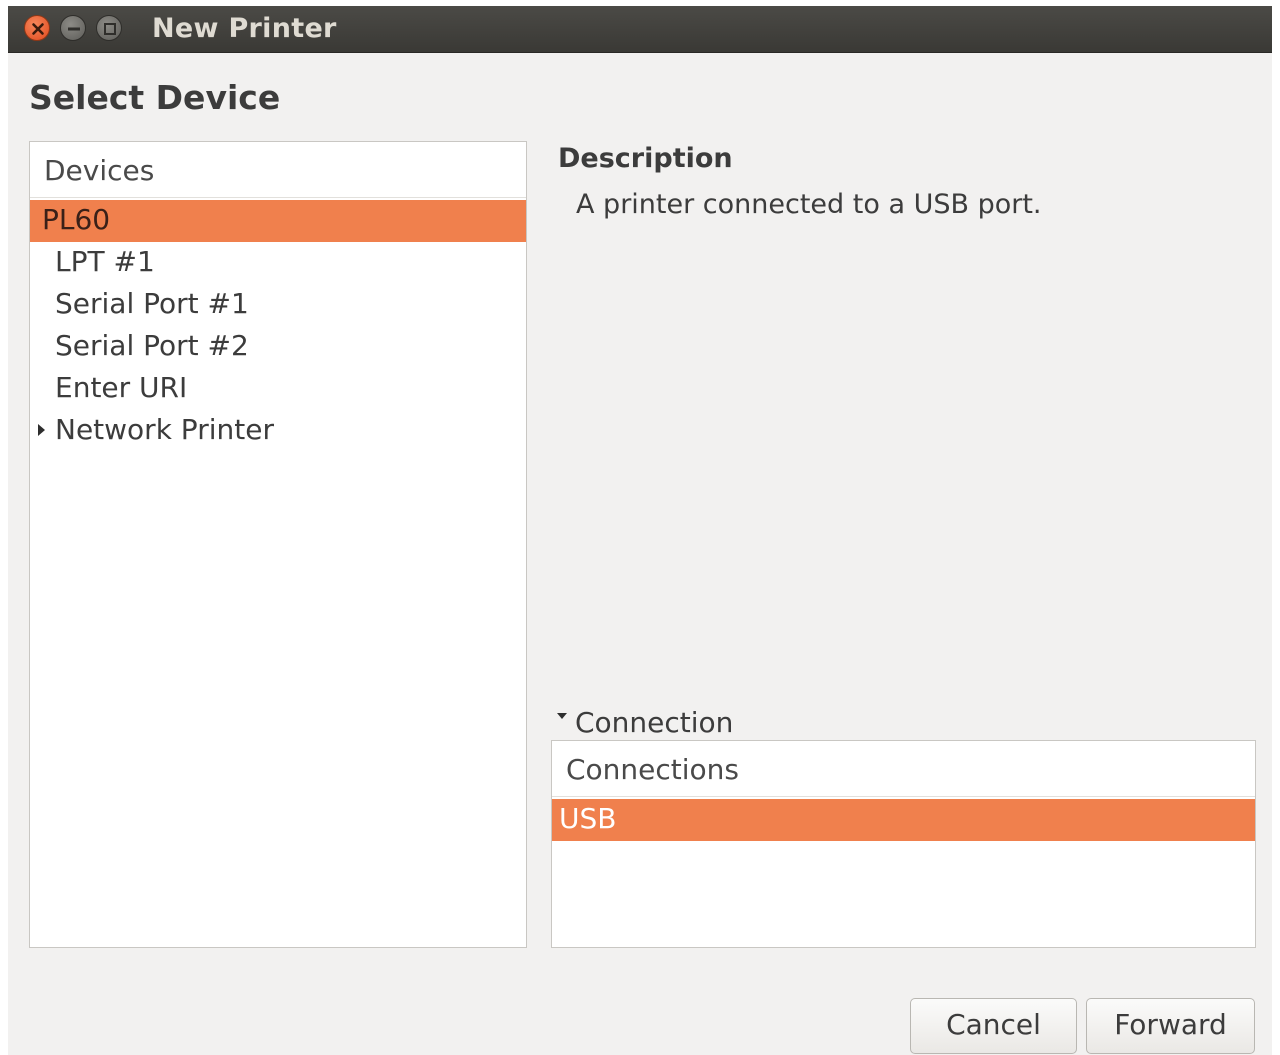 The height and width of the screenshot is (1055, 1280). What do you see at coordinates (1170, 1026) in the screenshot?
I see `forward-button: Forward` at bounding box center [1170, 1026].